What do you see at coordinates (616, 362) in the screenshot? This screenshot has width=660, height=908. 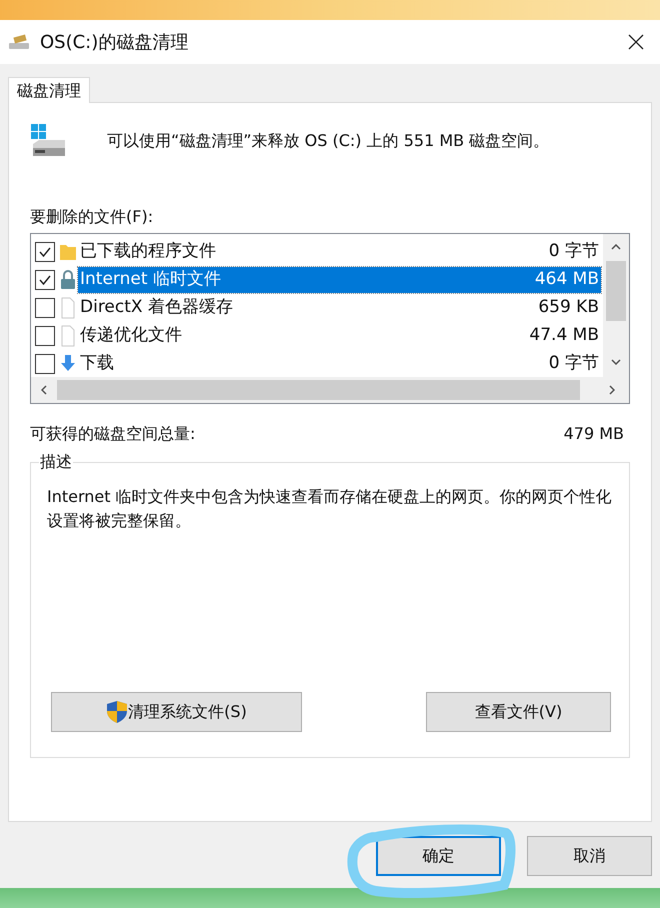 I see `scroll-down-icon` at bounding box center [616, 362].